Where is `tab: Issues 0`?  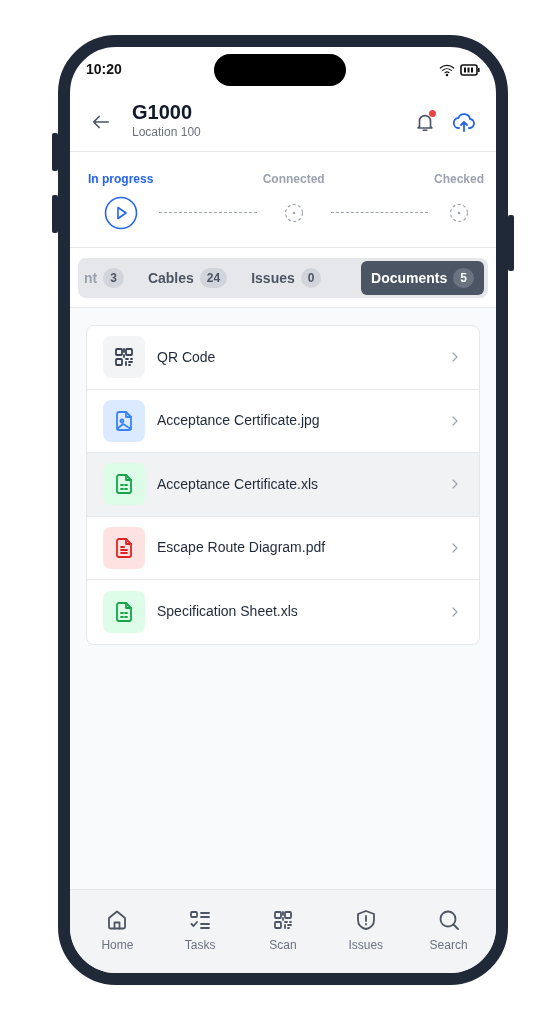 tab: Issues 0 is located at coordinates (286, 278).